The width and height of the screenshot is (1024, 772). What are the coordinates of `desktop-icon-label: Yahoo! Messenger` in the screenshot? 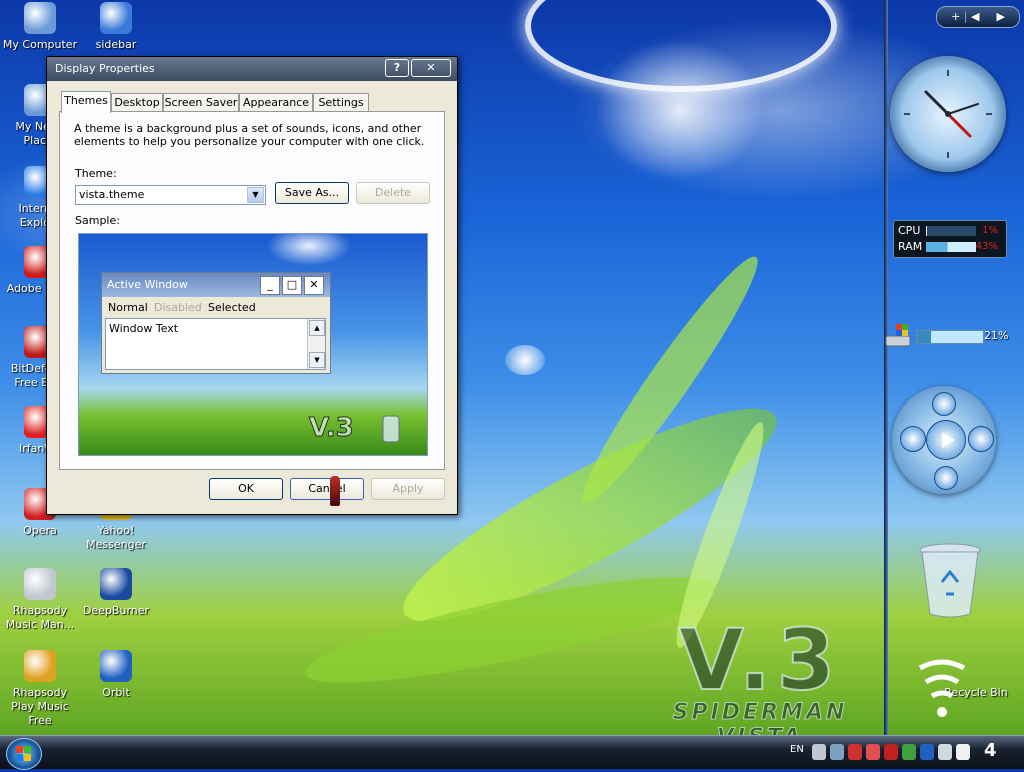 It's located at (116, 537).